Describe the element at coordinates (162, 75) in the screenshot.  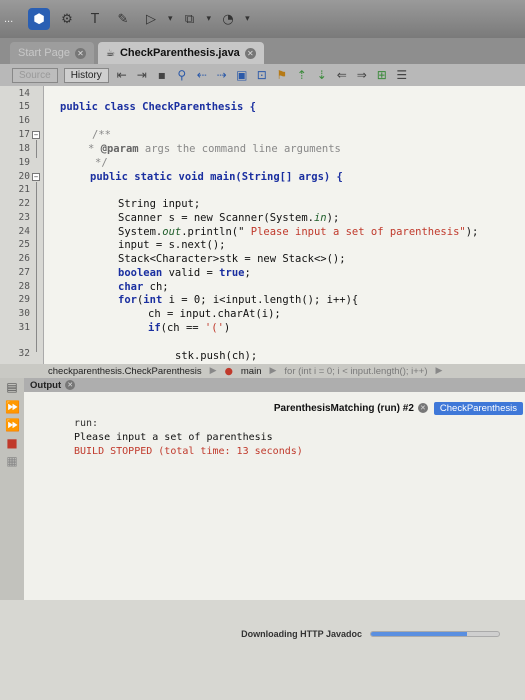
I see `last-edit-icon: ▪` at that location.